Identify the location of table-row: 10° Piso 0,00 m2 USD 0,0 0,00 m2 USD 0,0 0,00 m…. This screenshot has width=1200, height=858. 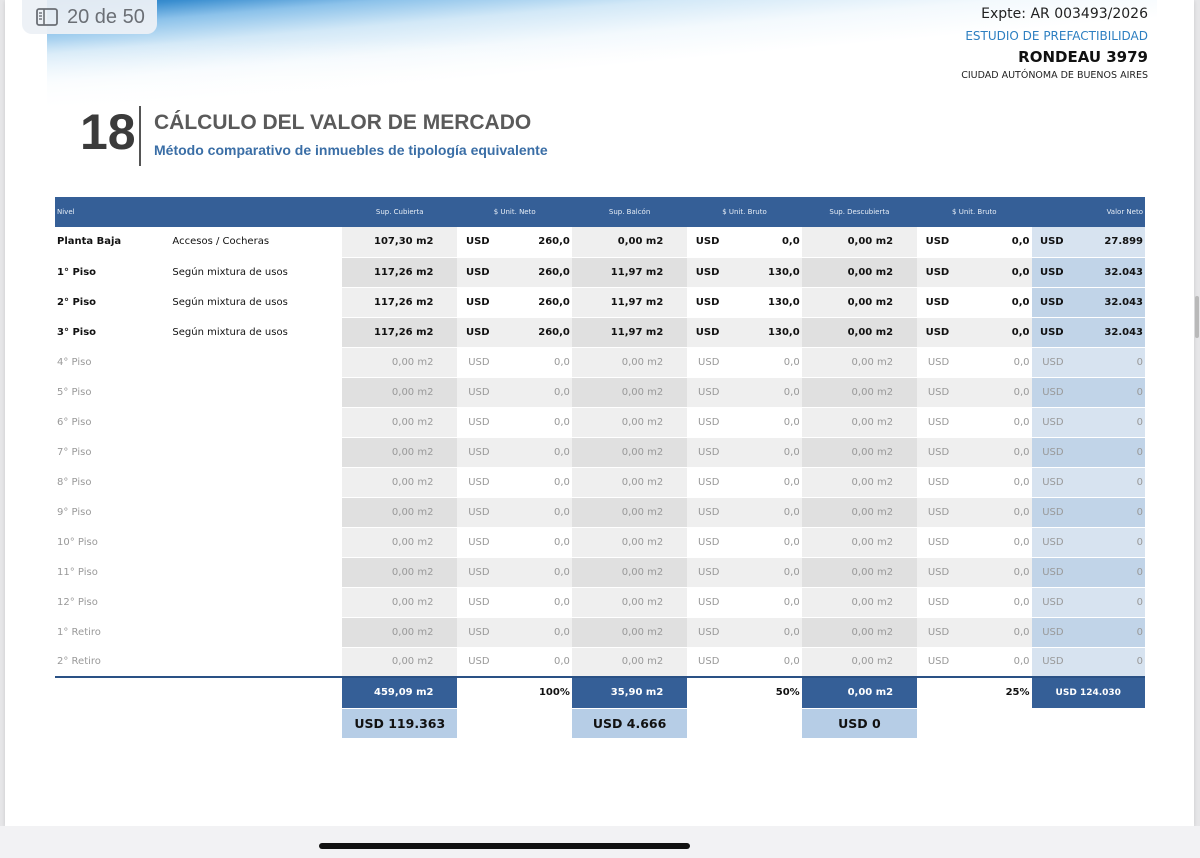
(600, 542).